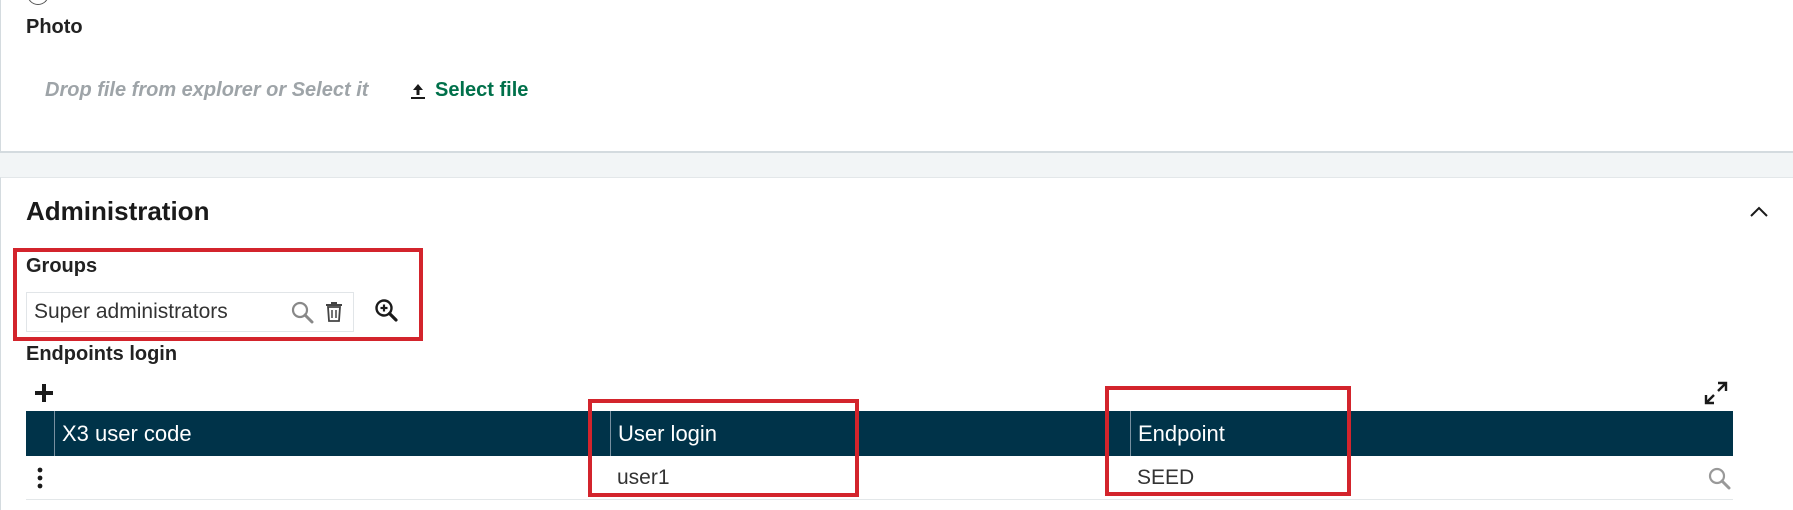 The width and height of the screenshot is (1793, 510). I want to click on cell-endpoint-value: SEED, so click(1166, 477).